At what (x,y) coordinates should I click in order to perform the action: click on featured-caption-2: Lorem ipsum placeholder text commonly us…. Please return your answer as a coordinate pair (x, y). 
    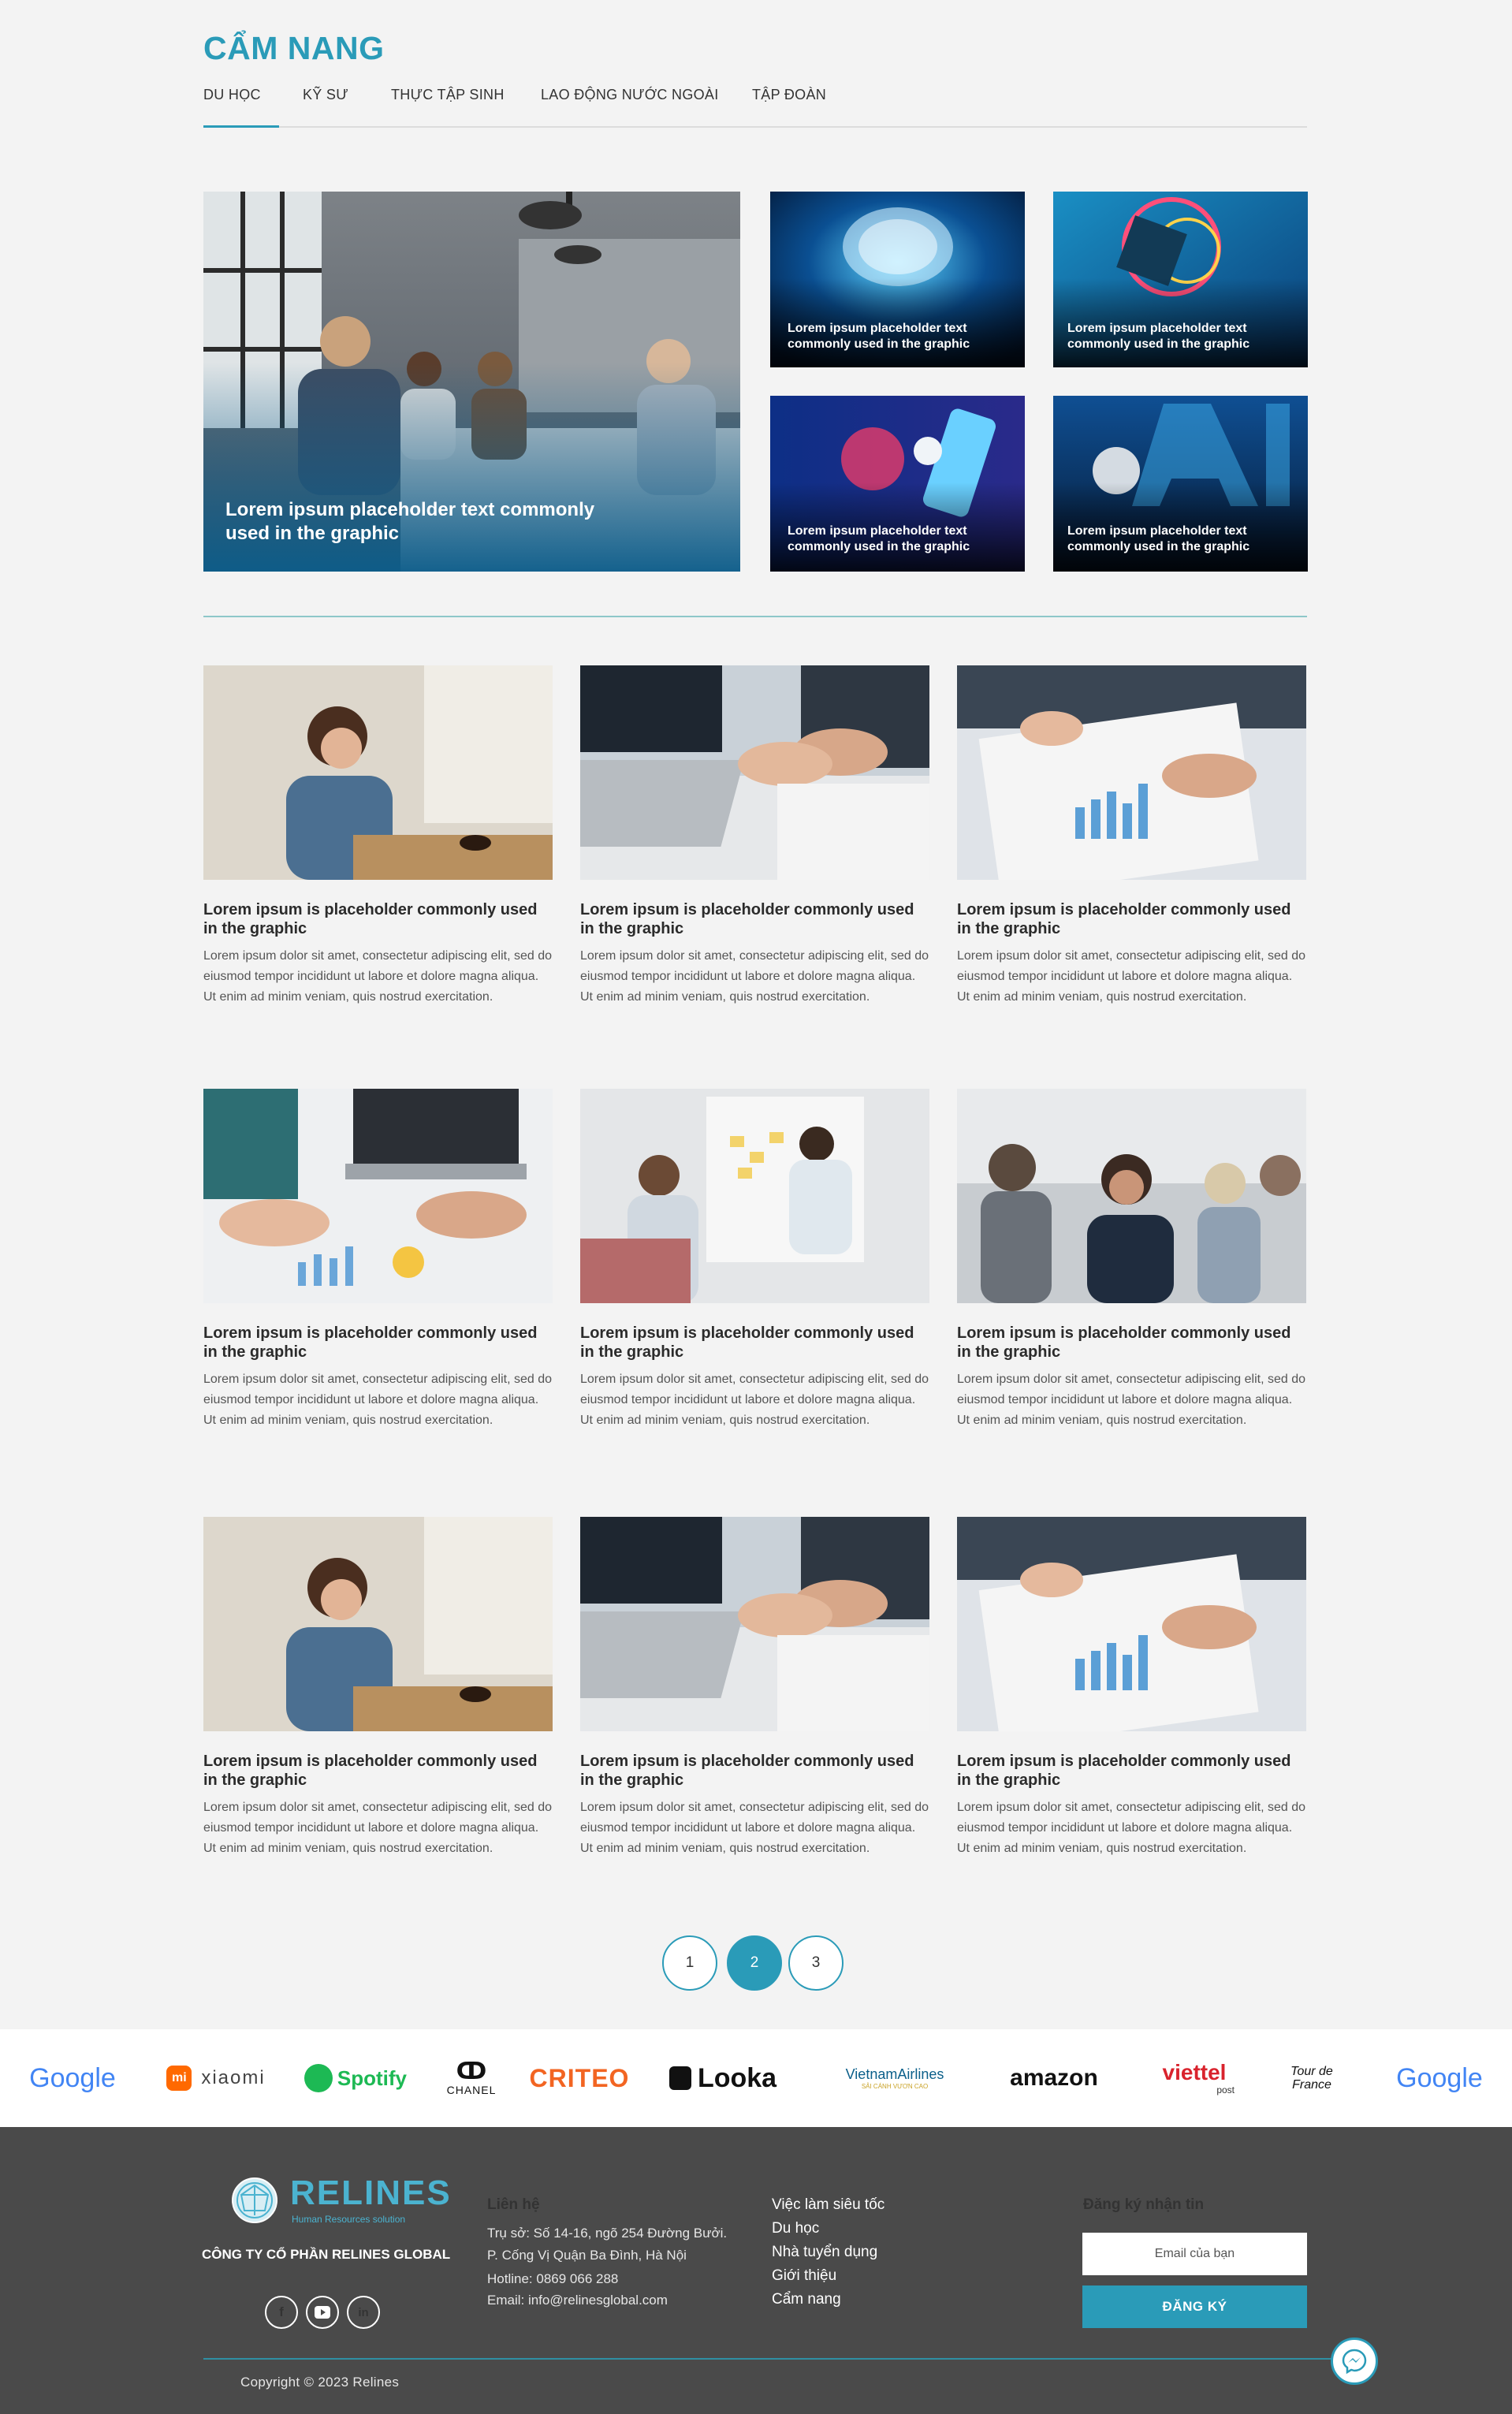
    Looking at the image, I should click on (1182, 336).